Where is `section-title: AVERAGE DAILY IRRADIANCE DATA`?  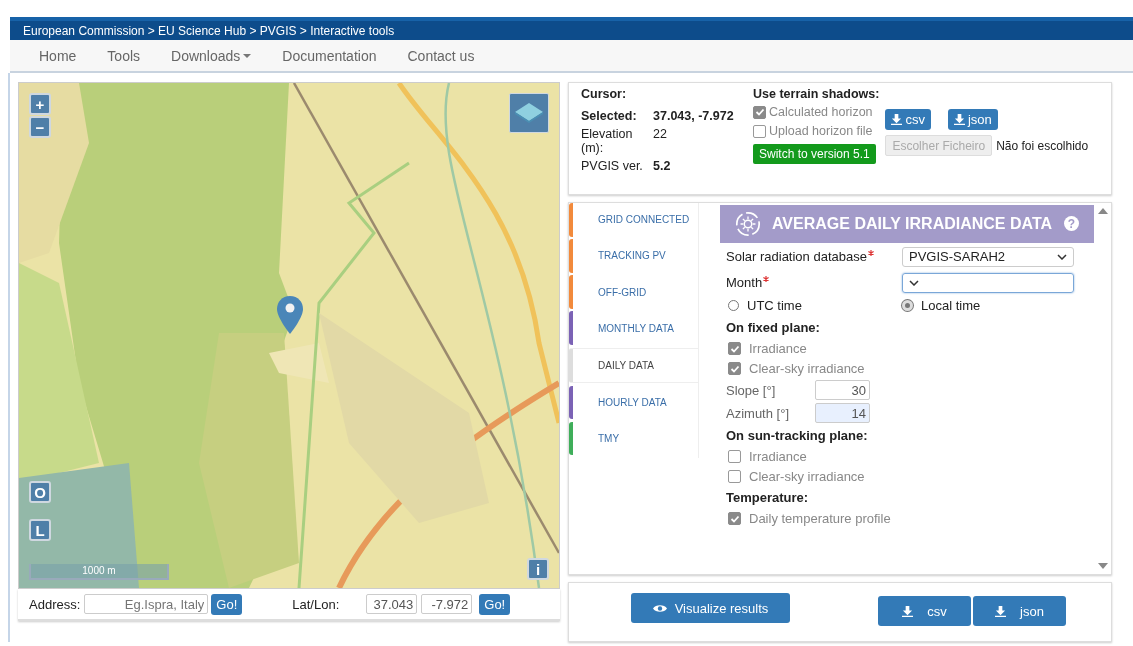
section-title: AVERAGE DAILY IRRADIANCE DATA is located at coordinates (912, 224).